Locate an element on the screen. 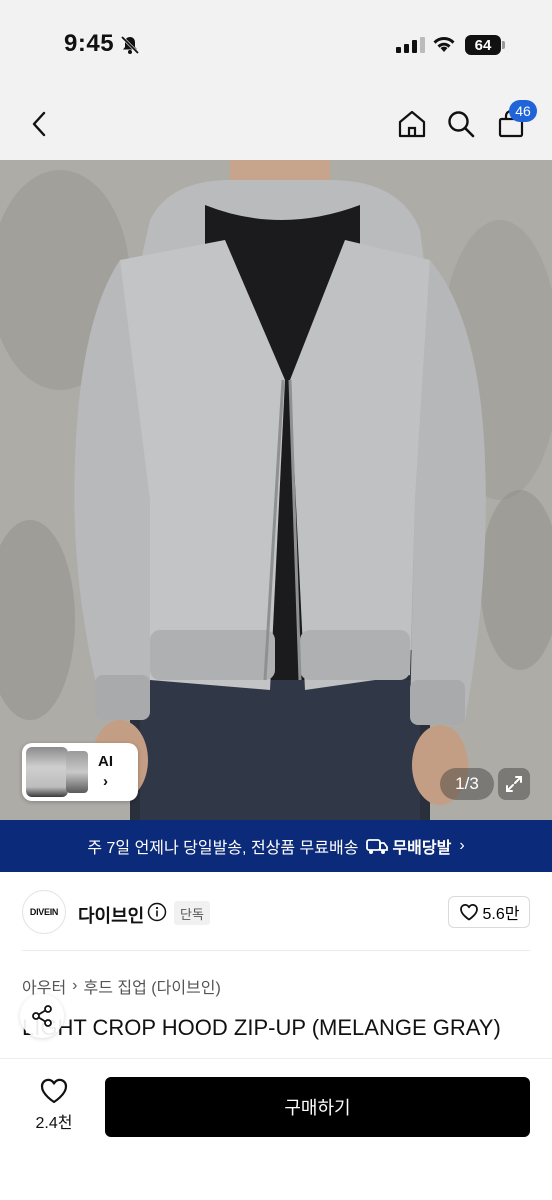 The image size is (552, 1200). share-button is located at coordinates (42, 1016).